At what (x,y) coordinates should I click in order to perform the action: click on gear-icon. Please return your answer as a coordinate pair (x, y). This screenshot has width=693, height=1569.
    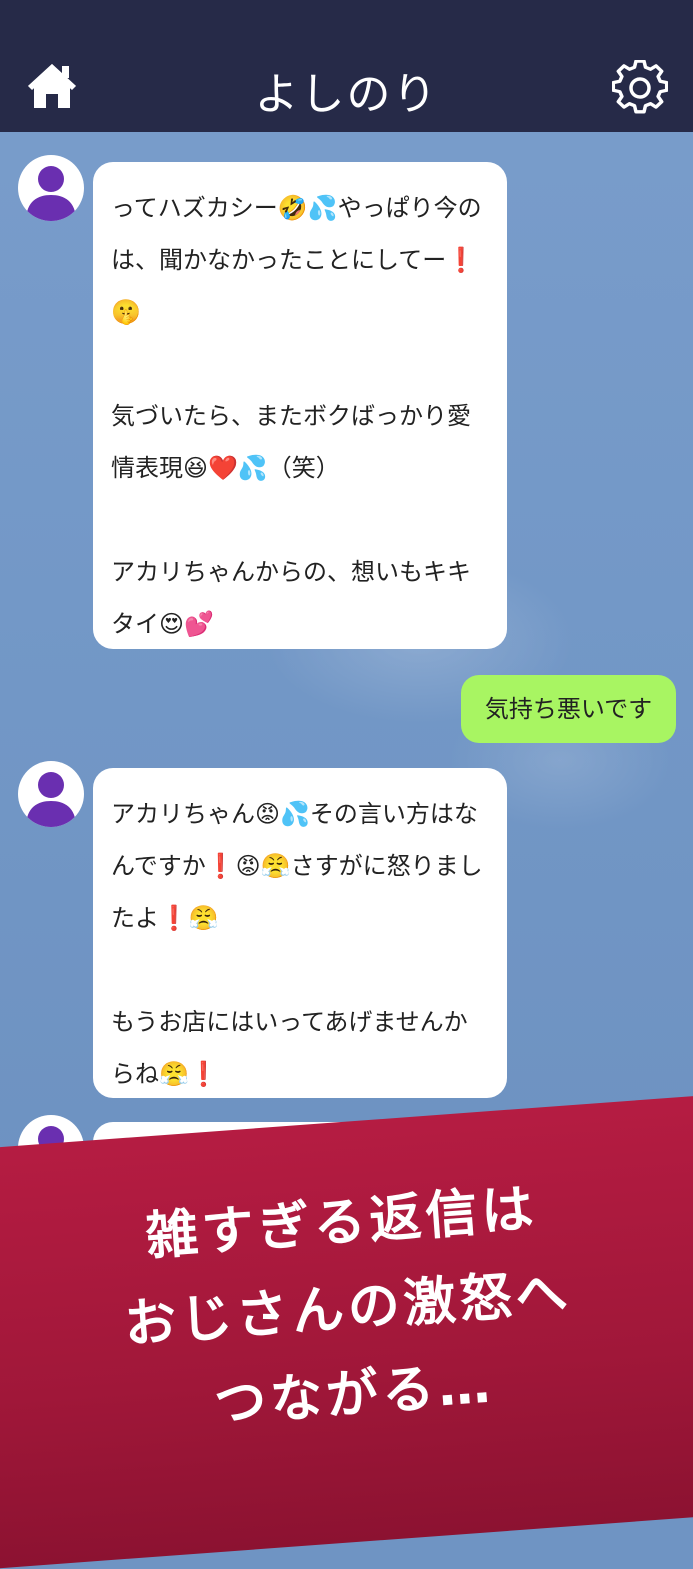
    Looking at the image, I should click on (640, 86).